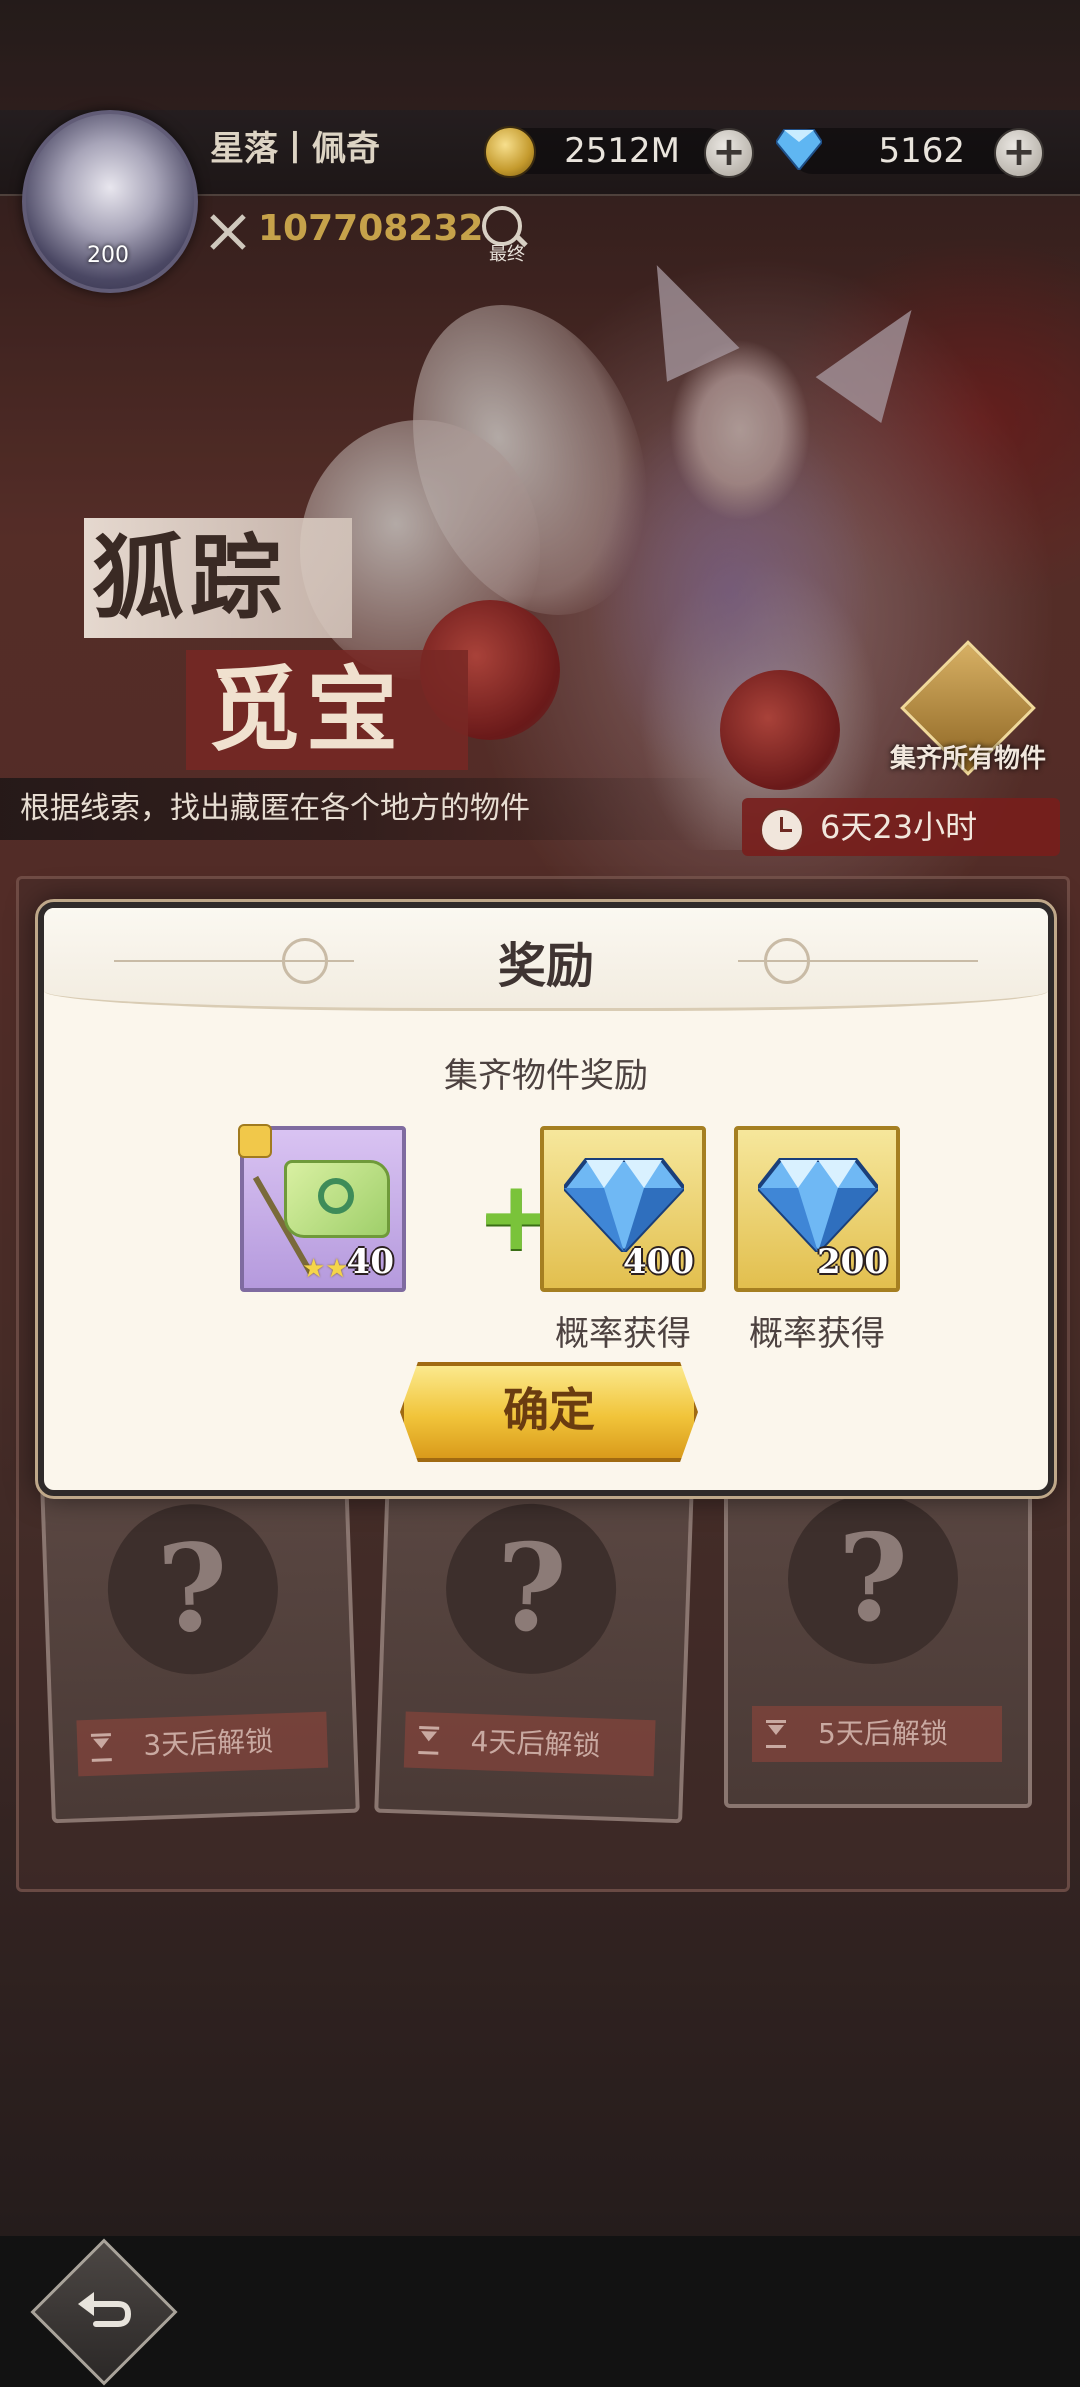 This screenshot has width=1080, height=2387. What do you see at coordinates (545, 966) in the screenshot?
I see `dialog-title: 奖励` at bounding box center [545, 966].